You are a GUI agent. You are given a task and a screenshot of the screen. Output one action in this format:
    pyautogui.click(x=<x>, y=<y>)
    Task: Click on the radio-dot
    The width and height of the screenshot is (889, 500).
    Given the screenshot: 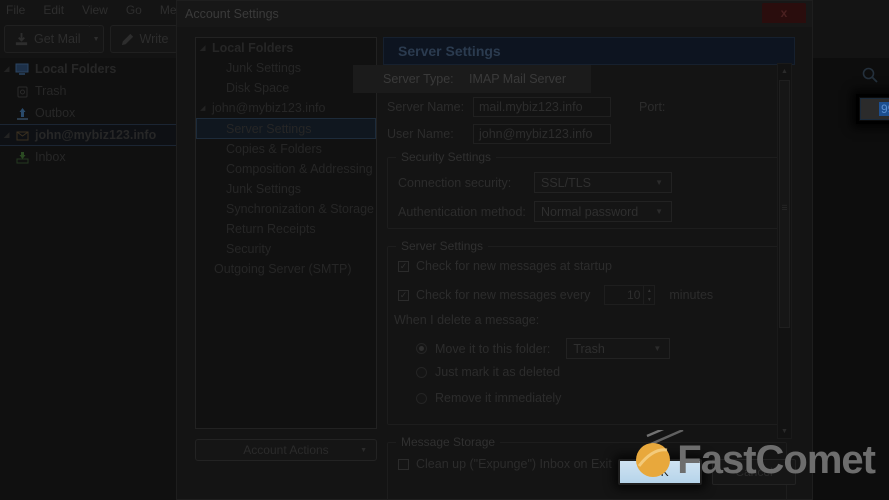 What is the action you would take?
    pyautogui.click(x=421, y=348)
    